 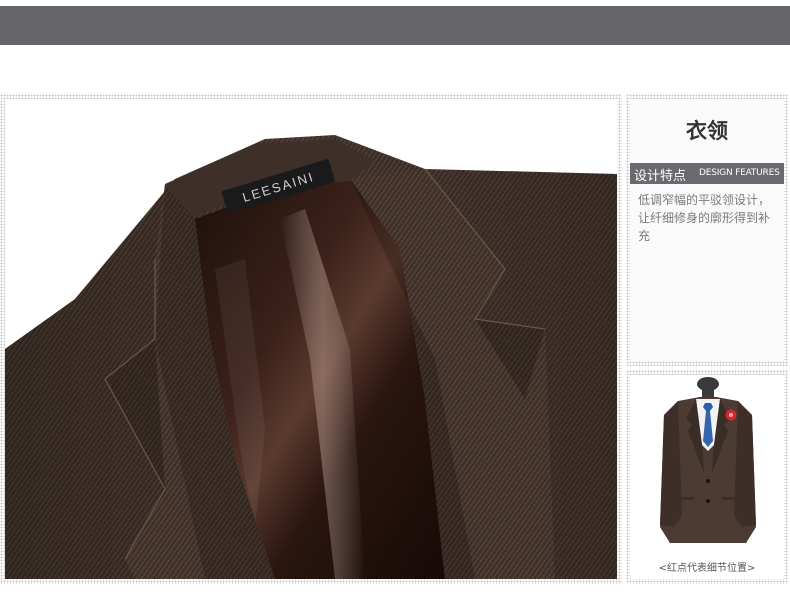 I want to click on red-dot-marker-icon, so click(x=731, y=415).